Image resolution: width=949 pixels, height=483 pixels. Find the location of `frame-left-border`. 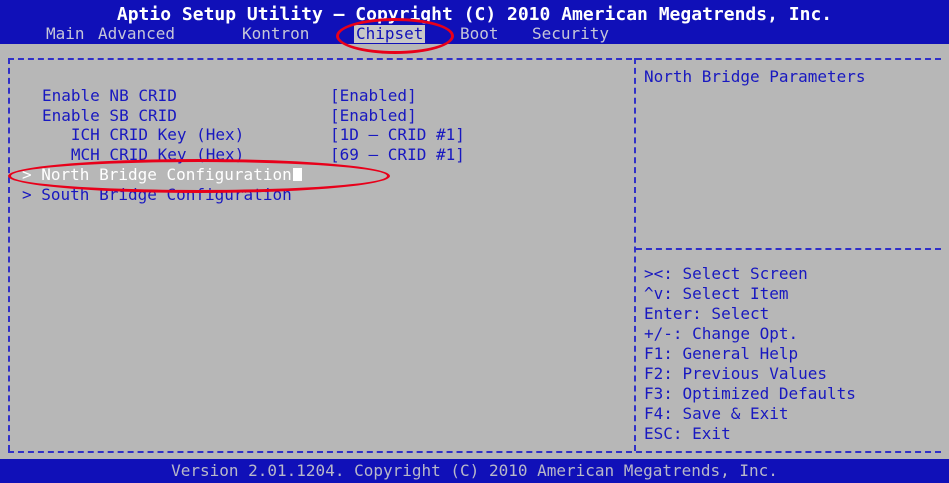

frame-left-border is located at coordinates (9, 254).